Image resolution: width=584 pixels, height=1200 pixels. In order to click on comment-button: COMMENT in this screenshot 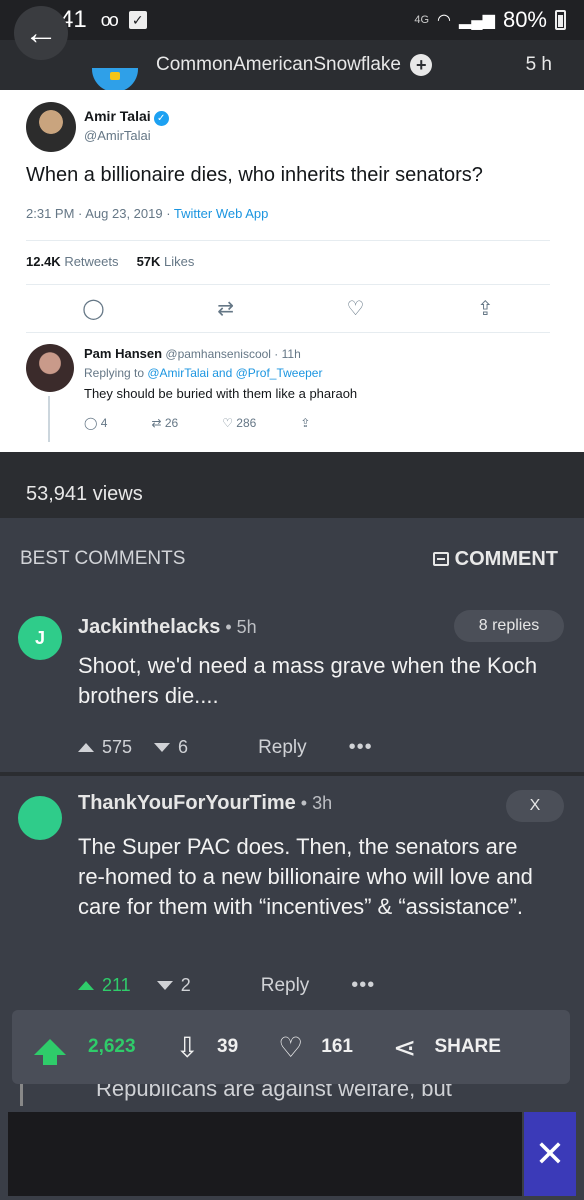, I will do `click(495, 559)`.